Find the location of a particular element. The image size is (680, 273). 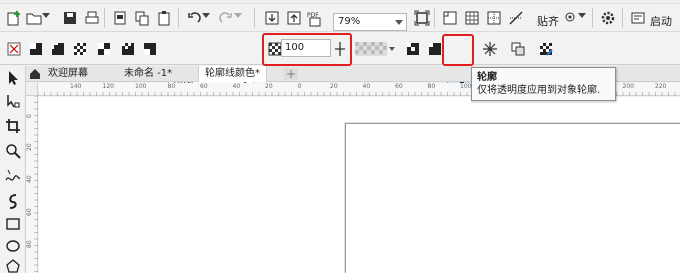

two-color-pattern-transparency-icon is located at coordinates (128, 49).